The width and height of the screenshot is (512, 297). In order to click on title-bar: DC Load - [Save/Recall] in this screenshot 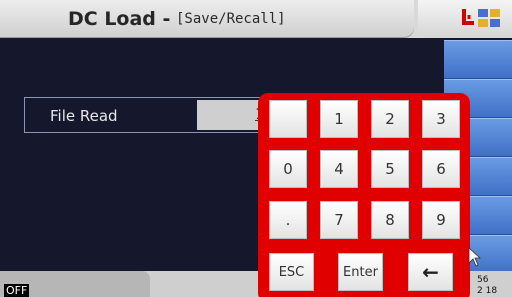, I will do `click(256, 19)`.